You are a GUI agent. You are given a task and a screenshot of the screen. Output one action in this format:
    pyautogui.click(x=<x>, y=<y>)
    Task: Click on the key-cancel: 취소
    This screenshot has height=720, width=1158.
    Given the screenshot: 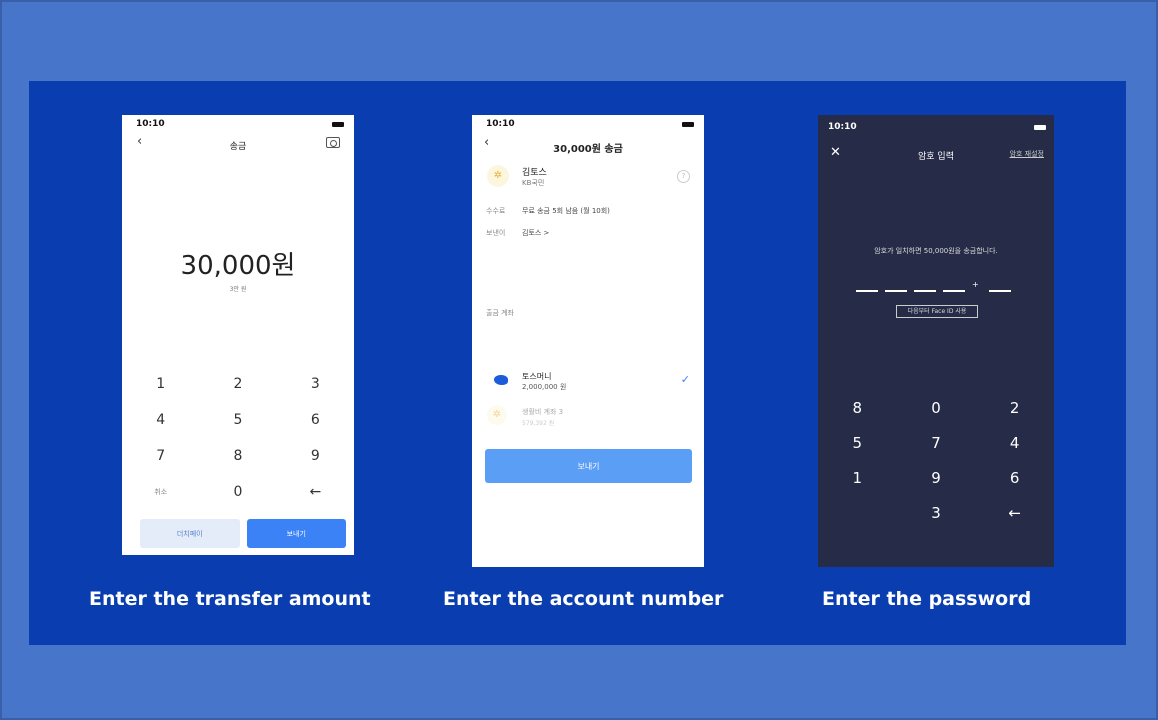 What is the action you would take?
    pyautogui.click(x=160, y=492)
    